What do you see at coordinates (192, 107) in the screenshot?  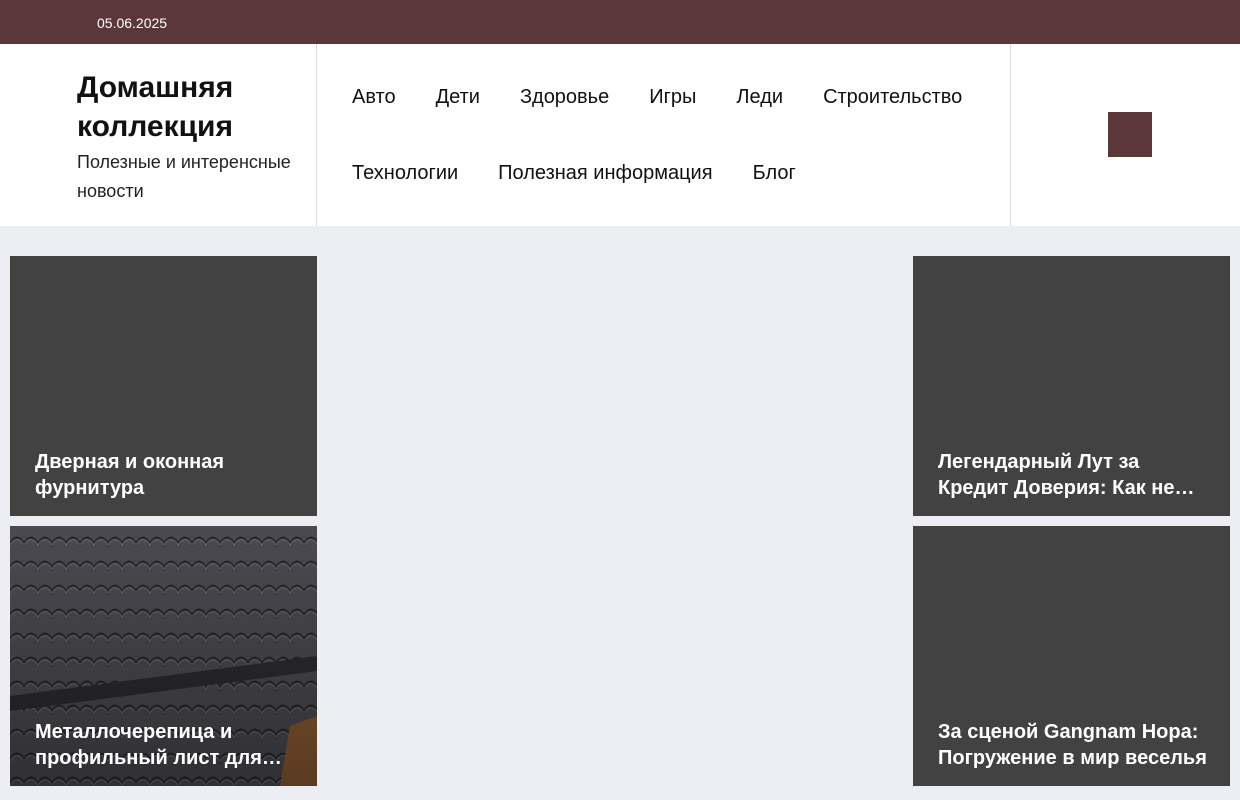 I see `site-title: Домашняя коллекция` at bounding box center [192, 107].